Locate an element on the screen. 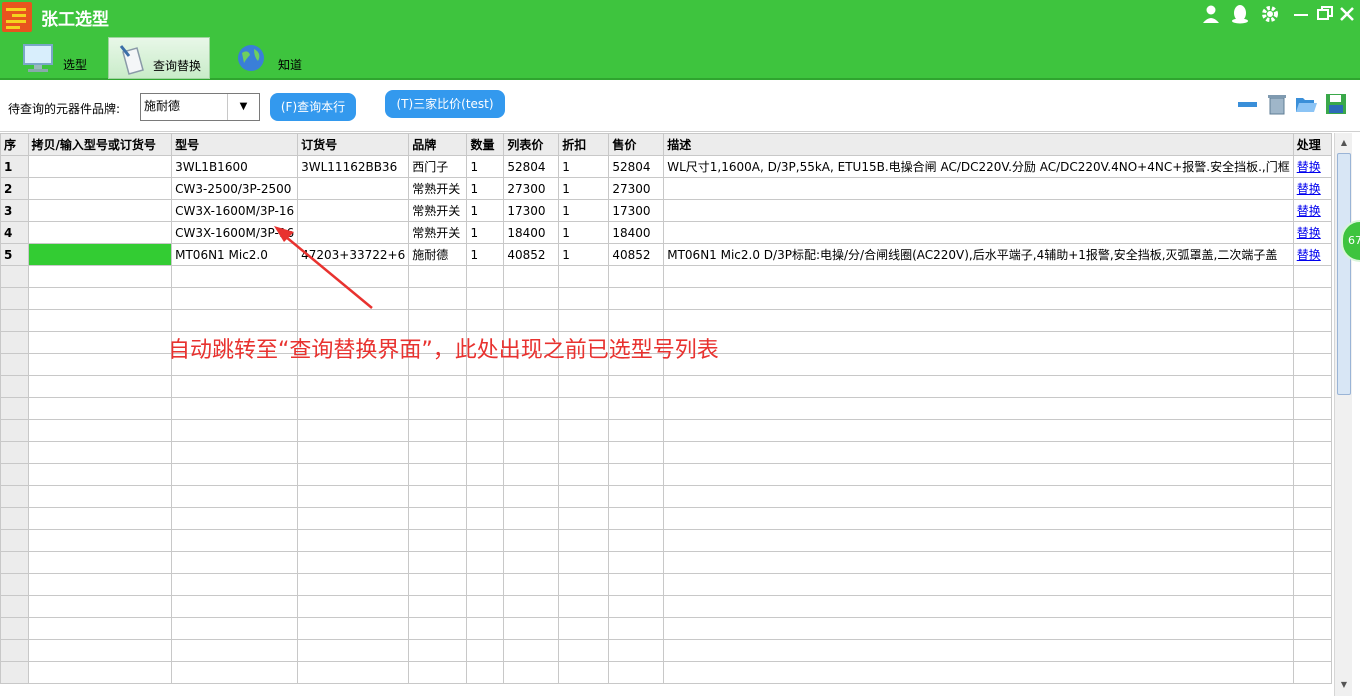 This screenshot has height=696, width=1360. cell-index is located at coordinates (14, 562).